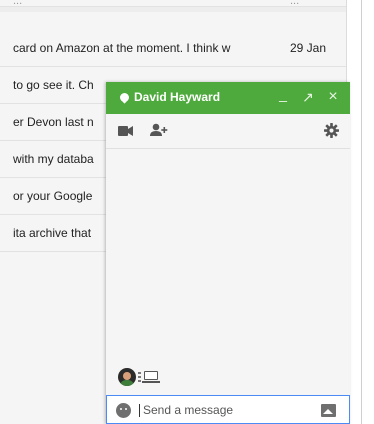  I want to click on text-caret, so click(139, 410).